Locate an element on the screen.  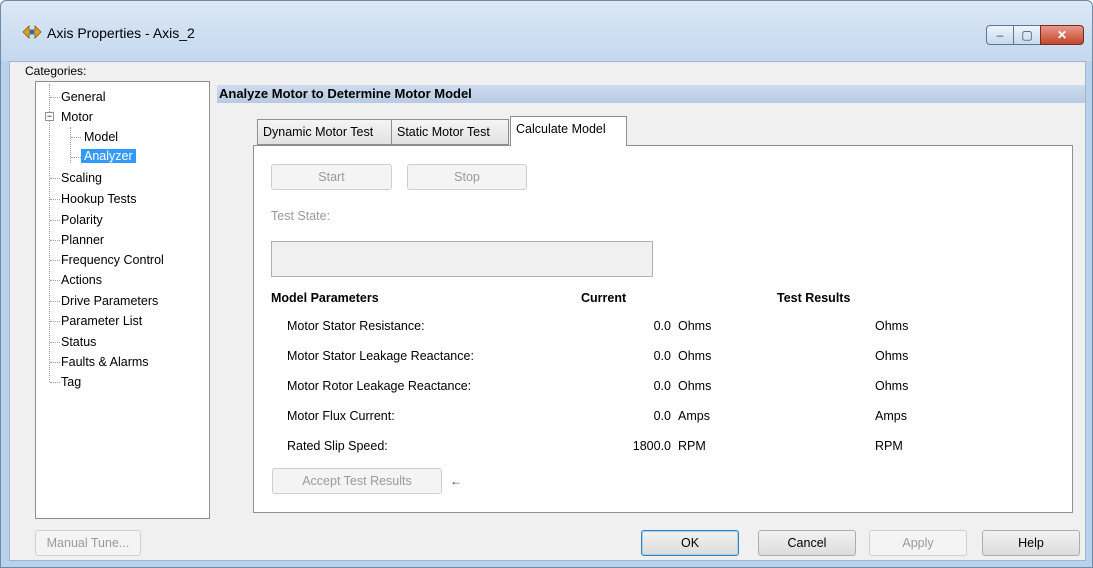
tree-item-faults-alarms: Faults & Alarms is located at coordinates (105, 362).